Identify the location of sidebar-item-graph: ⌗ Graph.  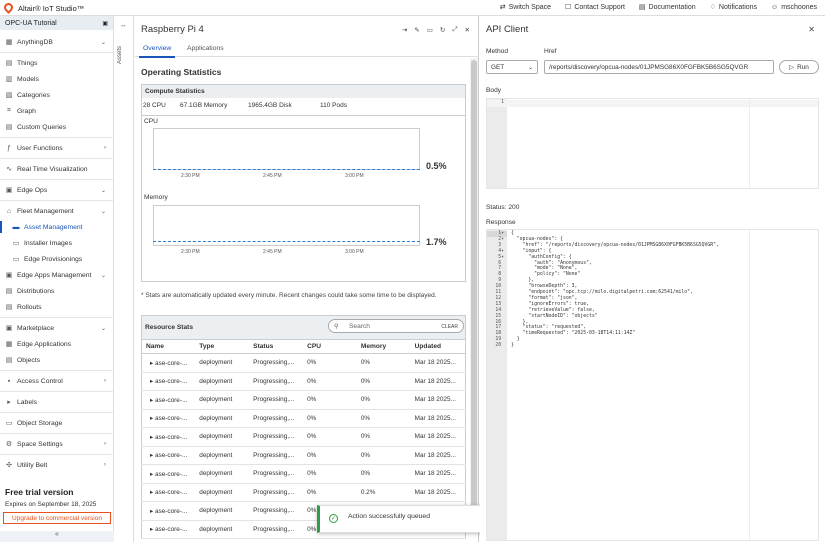
(57, 111).